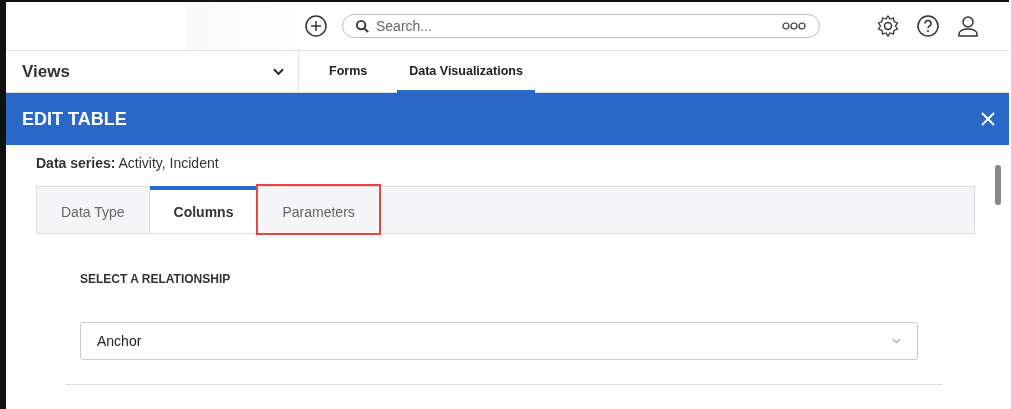 Image resolution: width=1011 pixels, height=409 pixels. Describe the element at coordinates (46, 71) in the screenshot. I see `views-label: Views` at that location.